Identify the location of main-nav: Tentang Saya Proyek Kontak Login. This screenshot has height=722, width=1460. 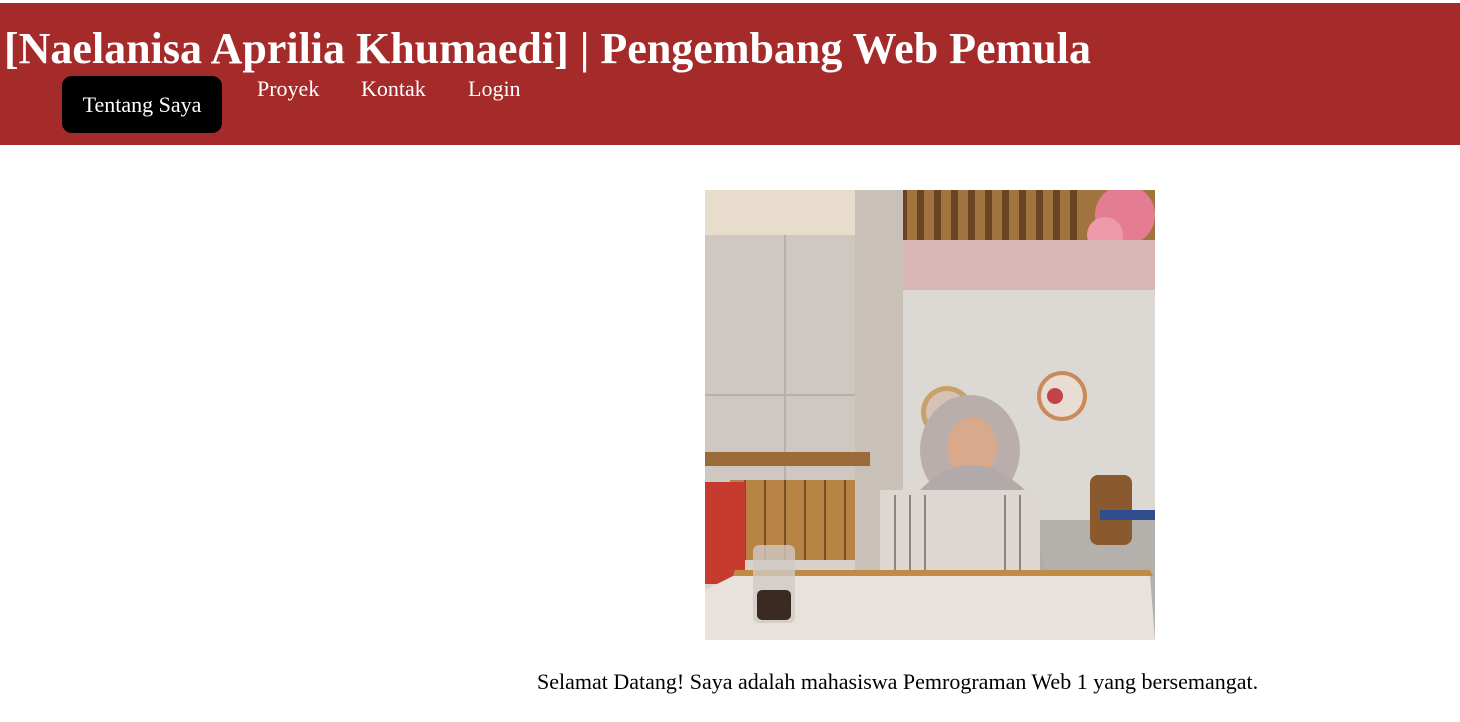
(730, 108).